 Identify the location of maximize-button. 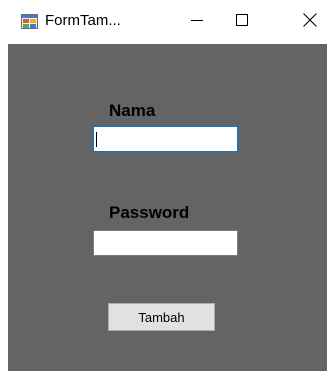
(242, 22).